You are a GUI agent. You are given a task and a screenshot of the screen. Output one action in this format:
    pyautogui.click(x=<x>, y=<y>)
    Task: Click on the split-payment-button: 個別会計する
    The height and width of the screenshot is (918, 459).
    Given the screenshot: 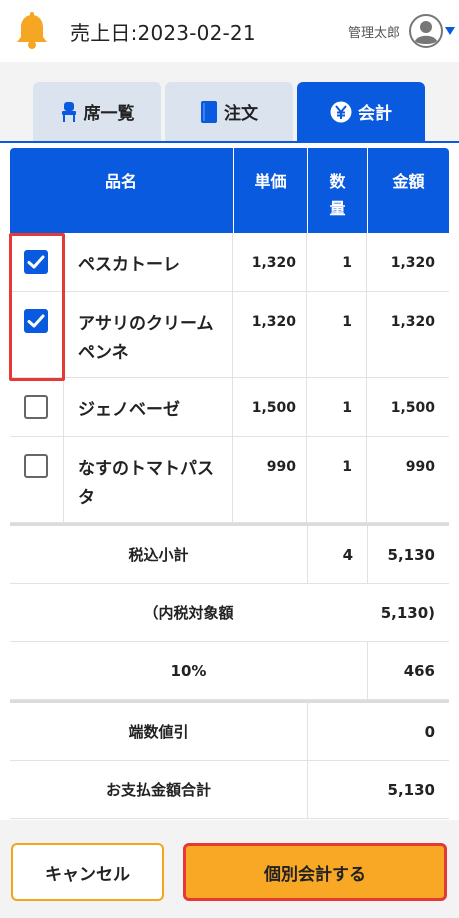 What is the action you would take?
    pyautogui.click(x=315, y=872)
    